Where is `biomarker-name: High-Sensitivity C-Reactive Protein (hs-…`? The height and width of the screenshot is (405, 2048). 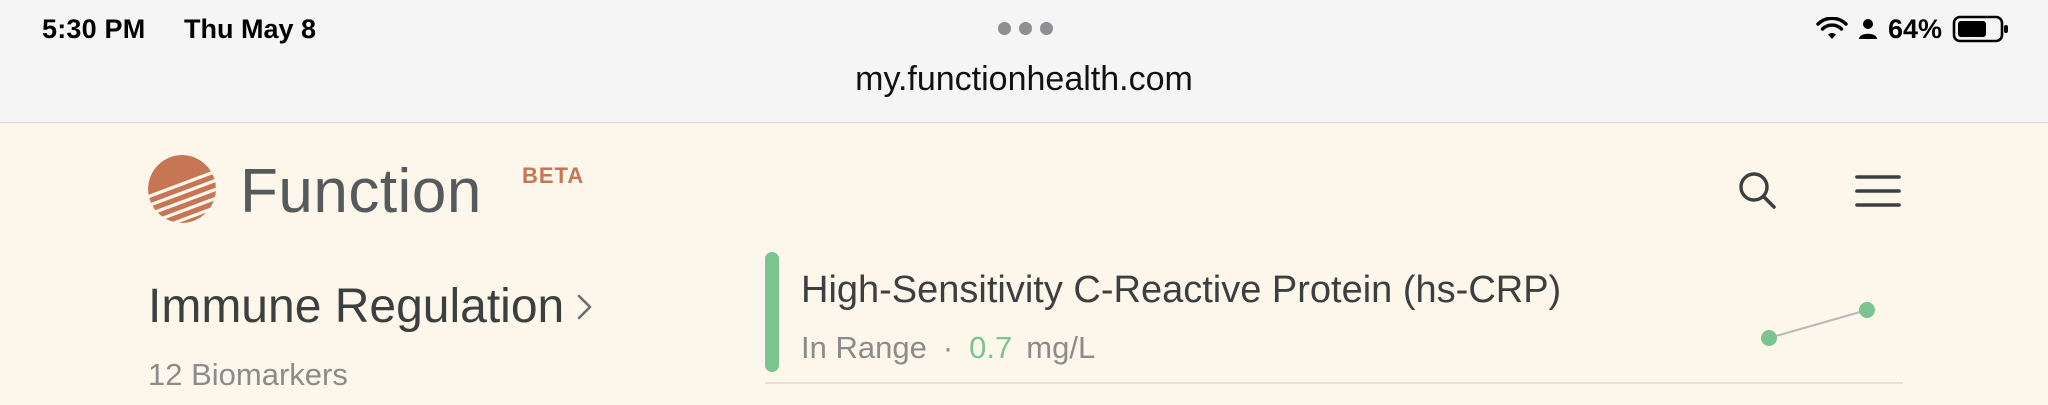
biomarker-name: High-Sensitivity C-Reactive Protein (hs-… is located at coordinates (1181, 290).